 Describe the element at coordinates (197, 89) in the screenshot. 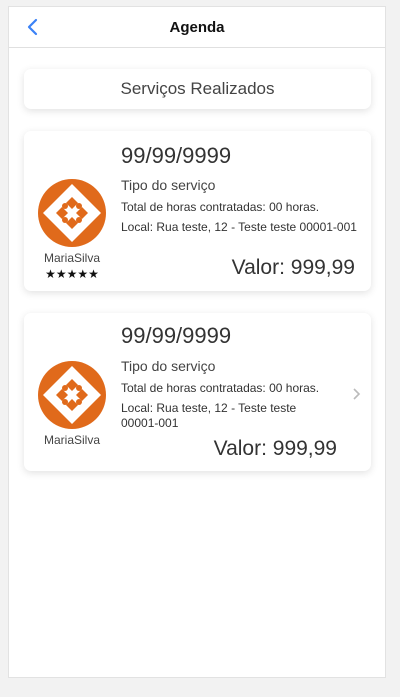

I see `section-title: Serviços Realizados` at that location.